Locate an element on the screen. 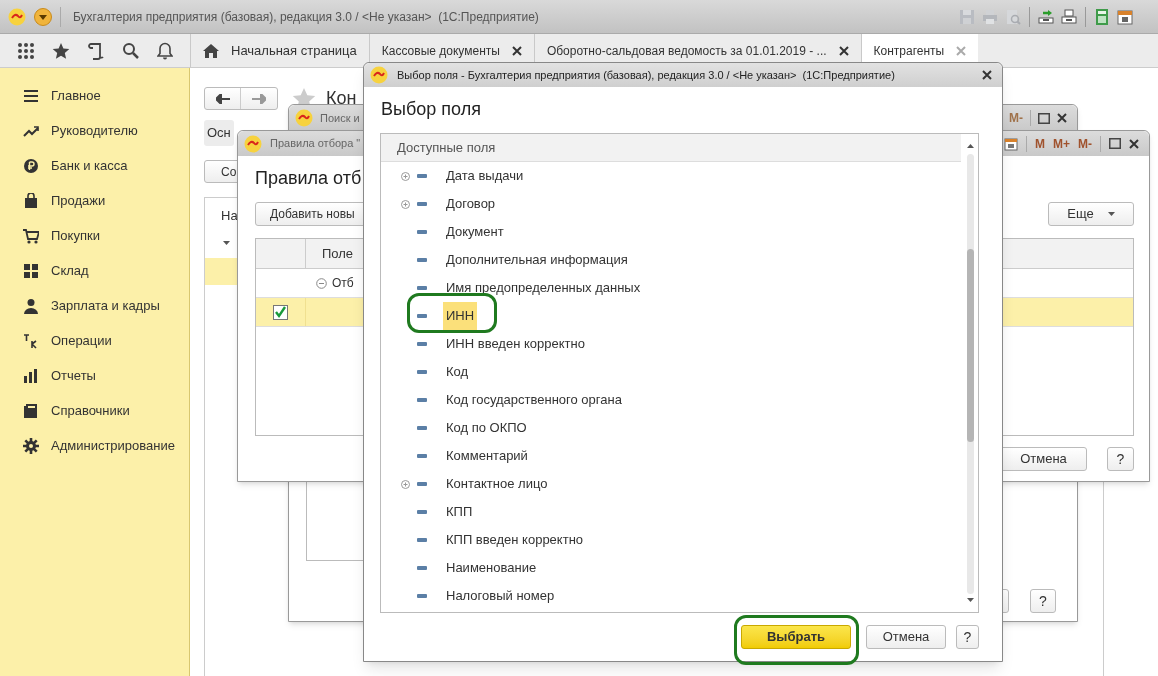 Image resolution: width=1158 pixels, height=676 pixels. memory-button: M+ is located at coordinates (1061, 143).